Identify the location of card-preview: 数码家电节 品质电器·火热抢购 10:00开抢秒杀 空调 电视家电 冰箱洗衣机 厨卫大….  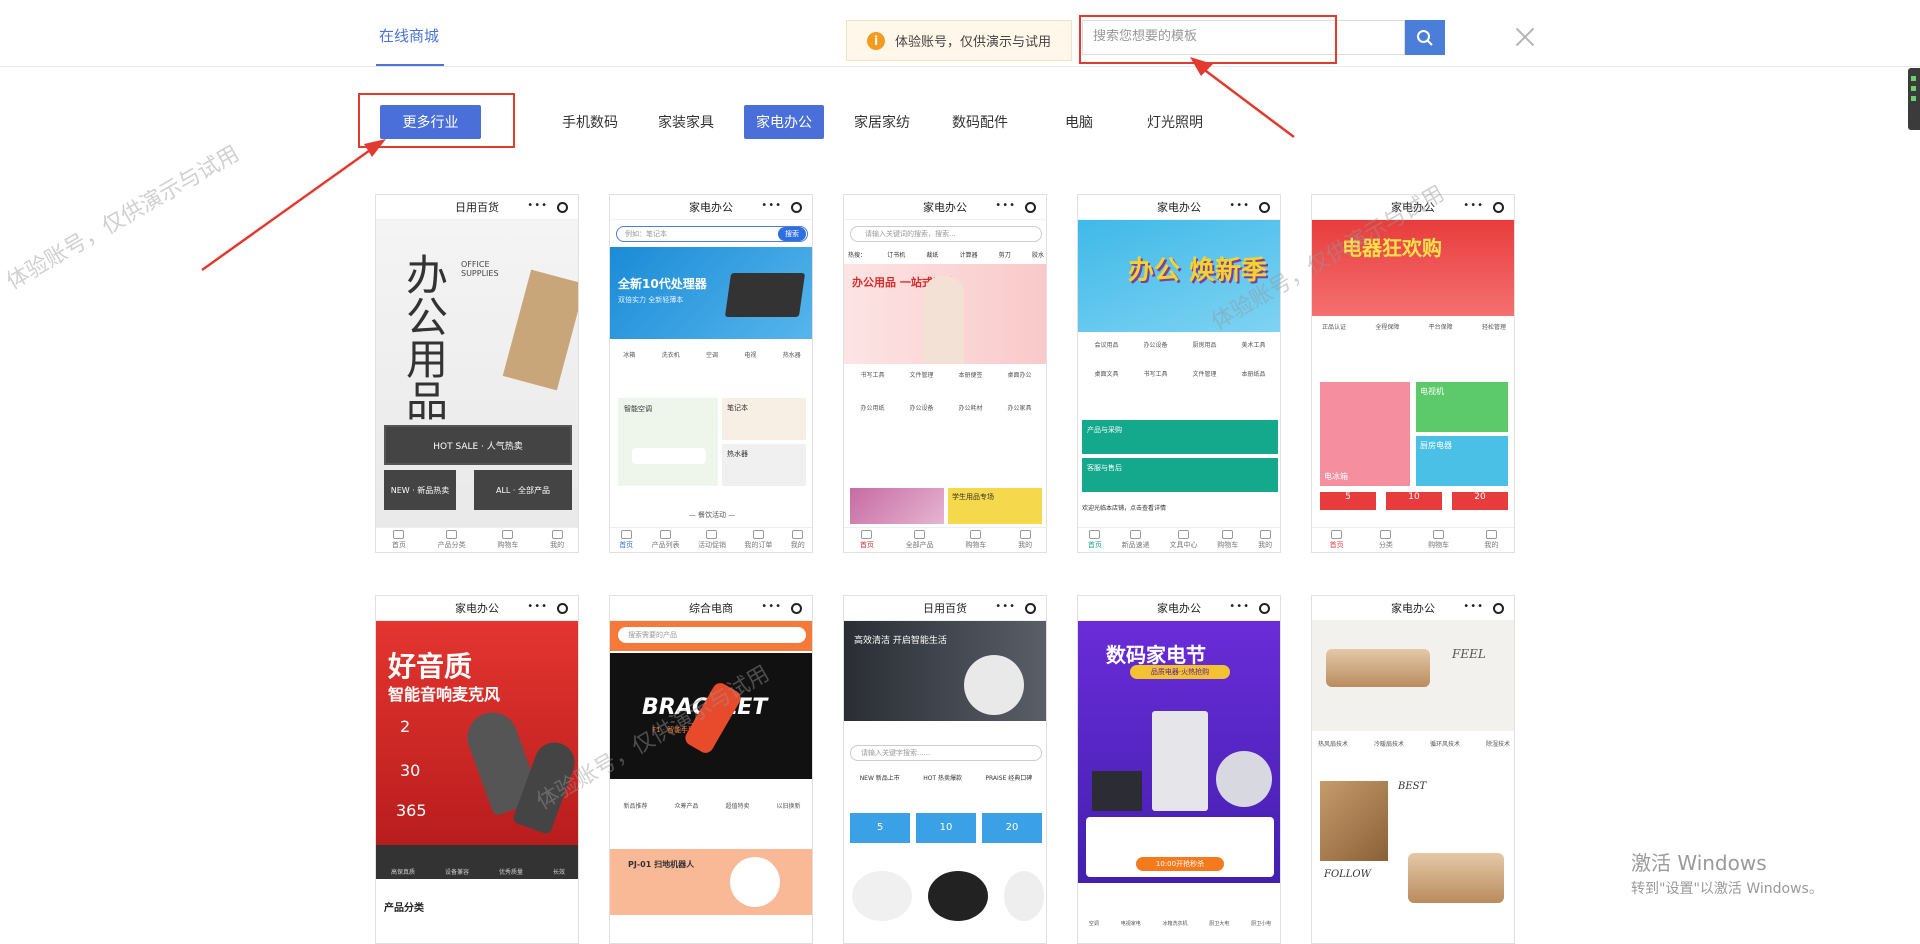
(1179, 776).